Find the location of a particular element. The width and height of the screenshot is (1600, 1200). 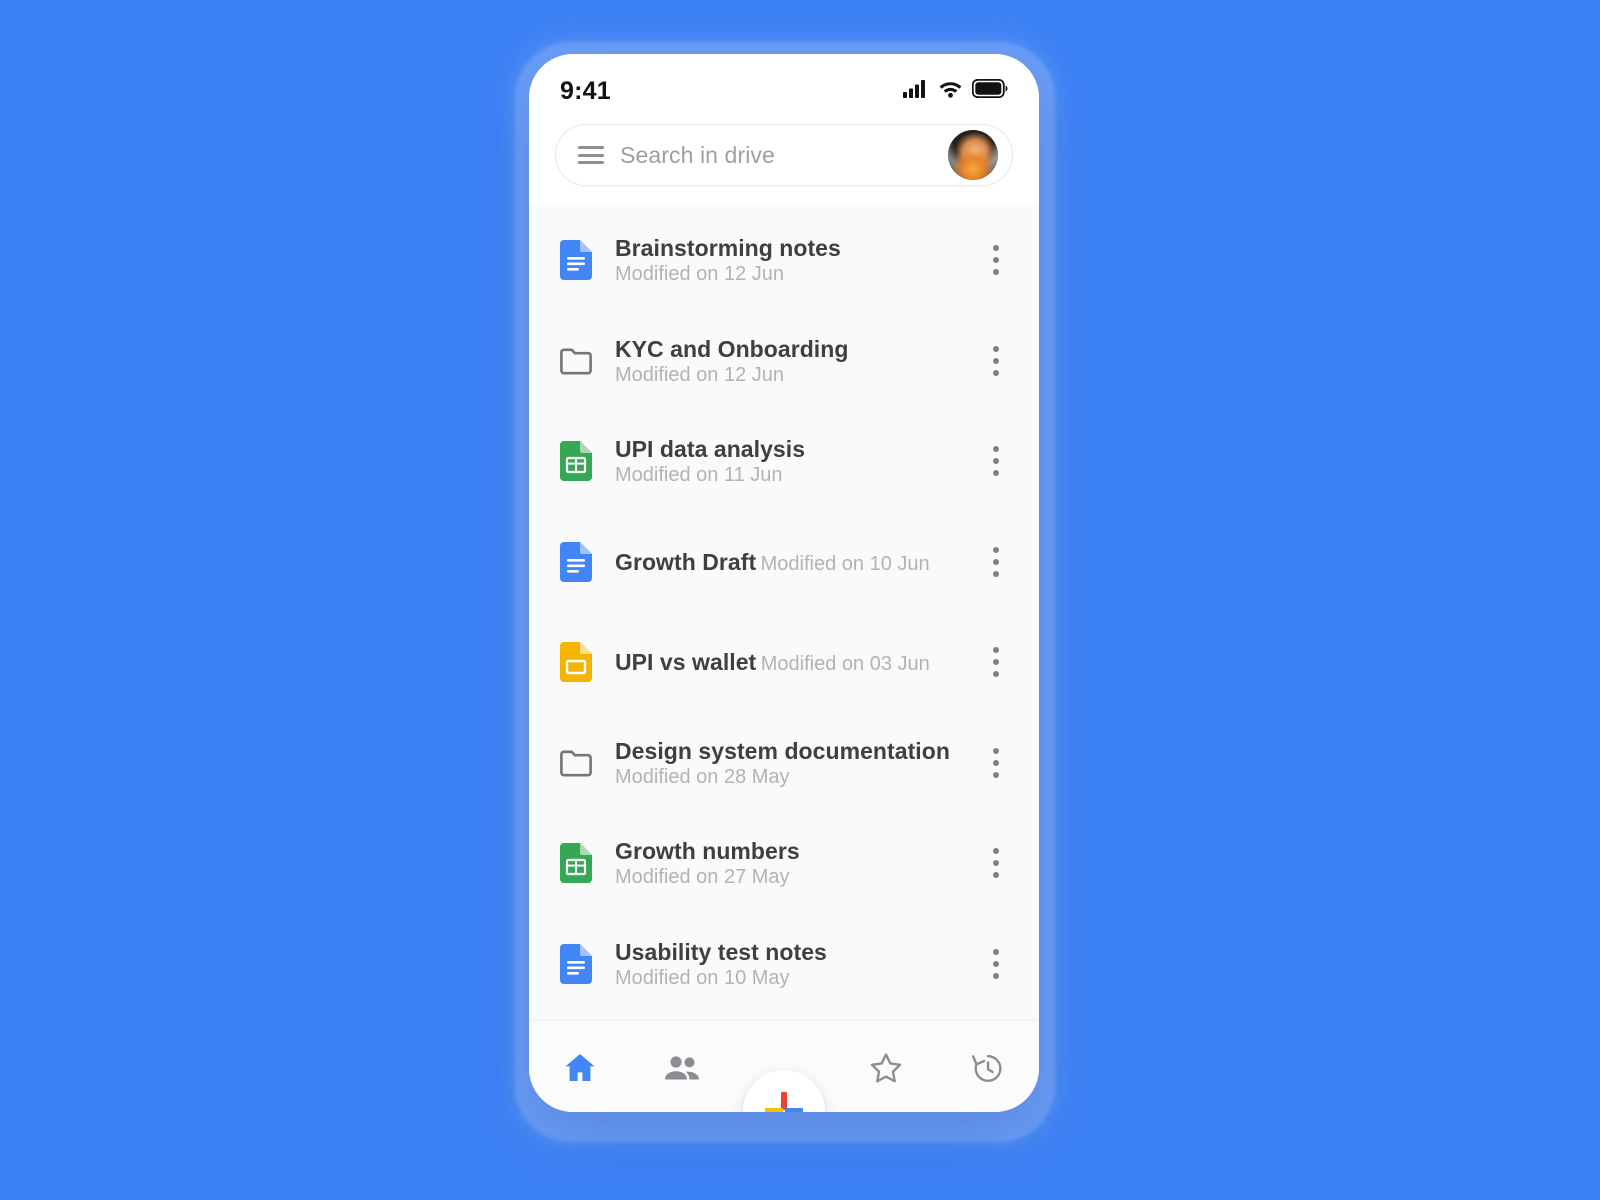

file-modified: Modified on 10 May is located at coordinates (702, 977).